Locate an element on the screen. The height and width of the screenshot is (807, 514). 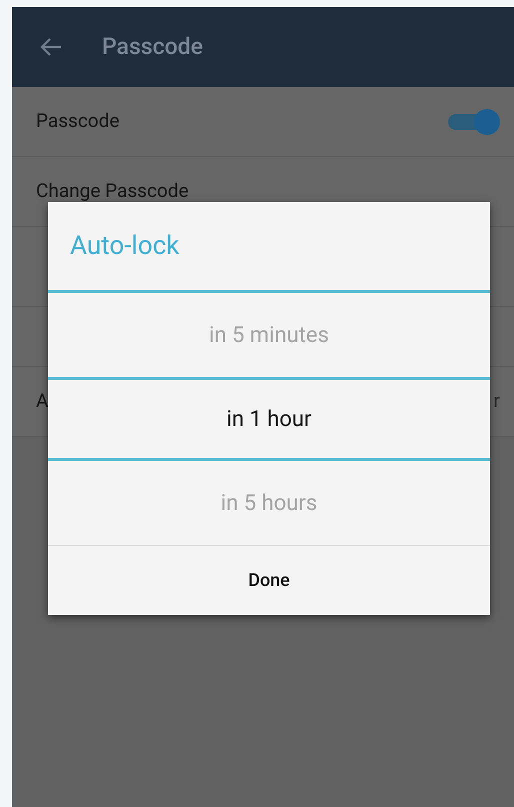
setting-label: Change Passcode is located at coordinates (112, 191).